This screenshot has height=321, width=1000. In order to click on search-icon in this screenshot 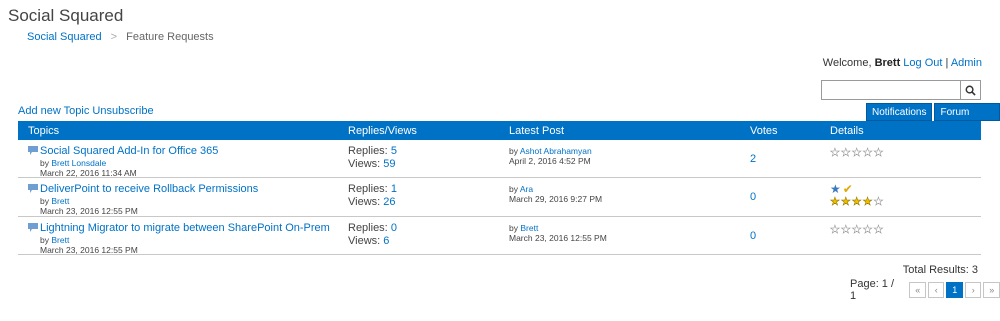, I will do `click(970, 90)`.